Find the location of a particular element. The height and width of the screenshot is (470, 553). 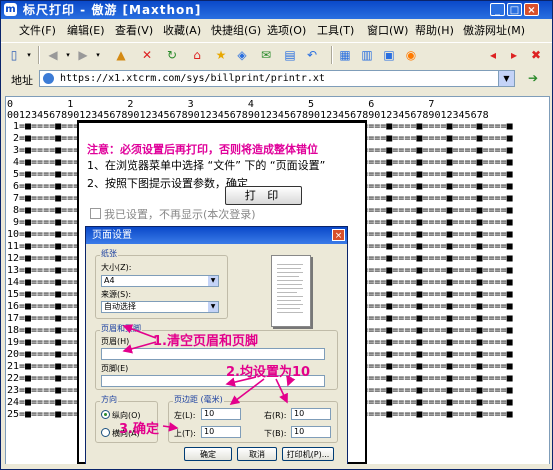

arrow-to-ok-button is located at coordinates (170, 427).